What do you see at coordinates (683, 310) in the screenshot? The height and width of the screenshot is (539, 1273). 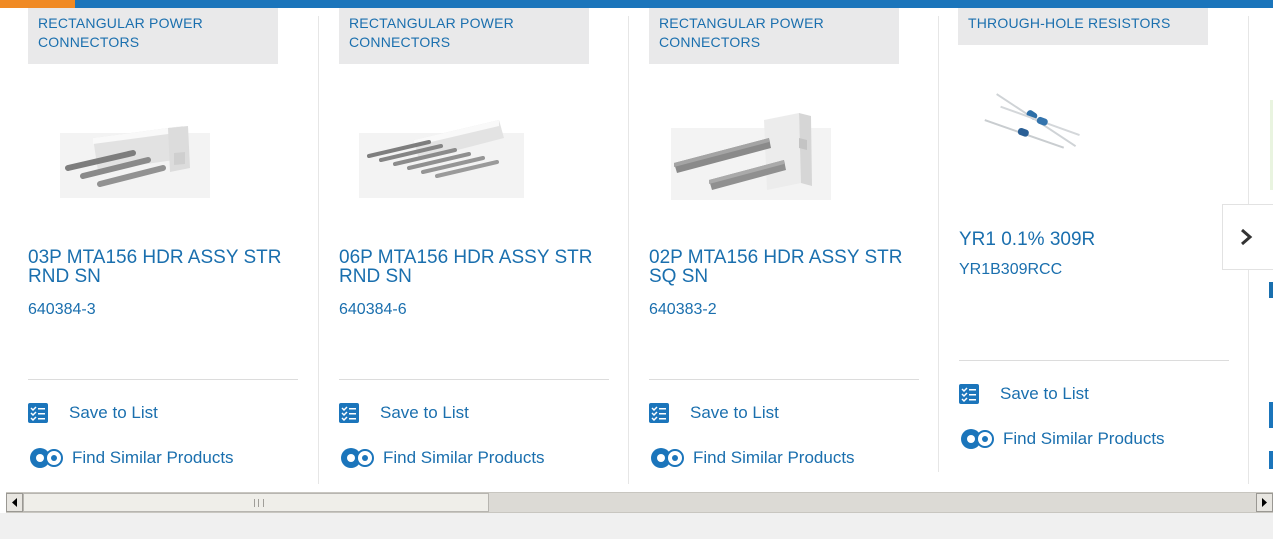 I see `part-number-link: 640383-2` at bounding box center [683, 310].